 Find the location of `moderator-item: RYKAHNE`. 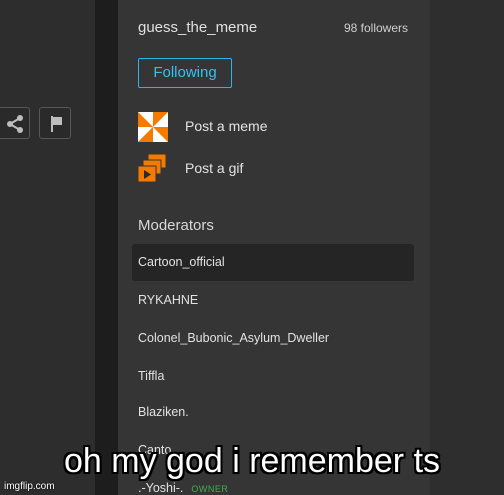

moderator-item: RYKAHNE is located at coordinates (273, 300).